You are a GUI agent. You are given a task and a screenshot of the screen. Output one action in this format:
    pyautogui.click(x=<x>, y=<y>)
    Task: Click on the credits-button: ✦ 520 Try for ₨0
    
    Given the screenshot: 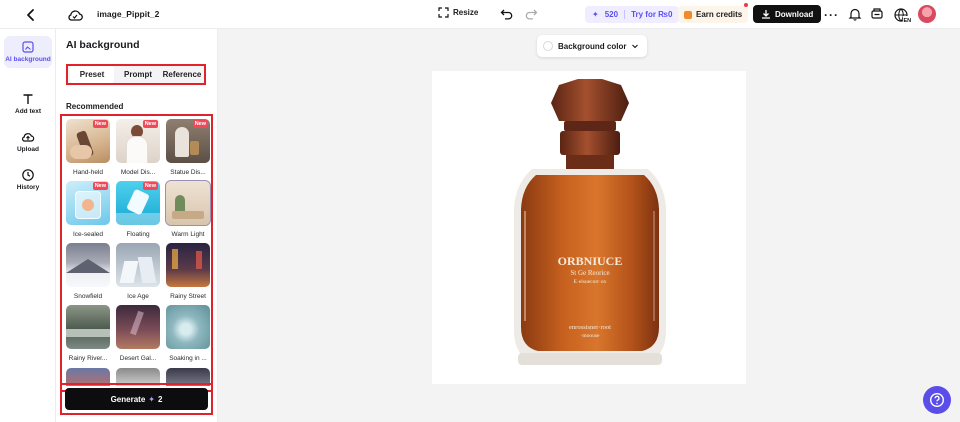 What is the action you would take?
    pyautogui.click(x=632, y=14)
    